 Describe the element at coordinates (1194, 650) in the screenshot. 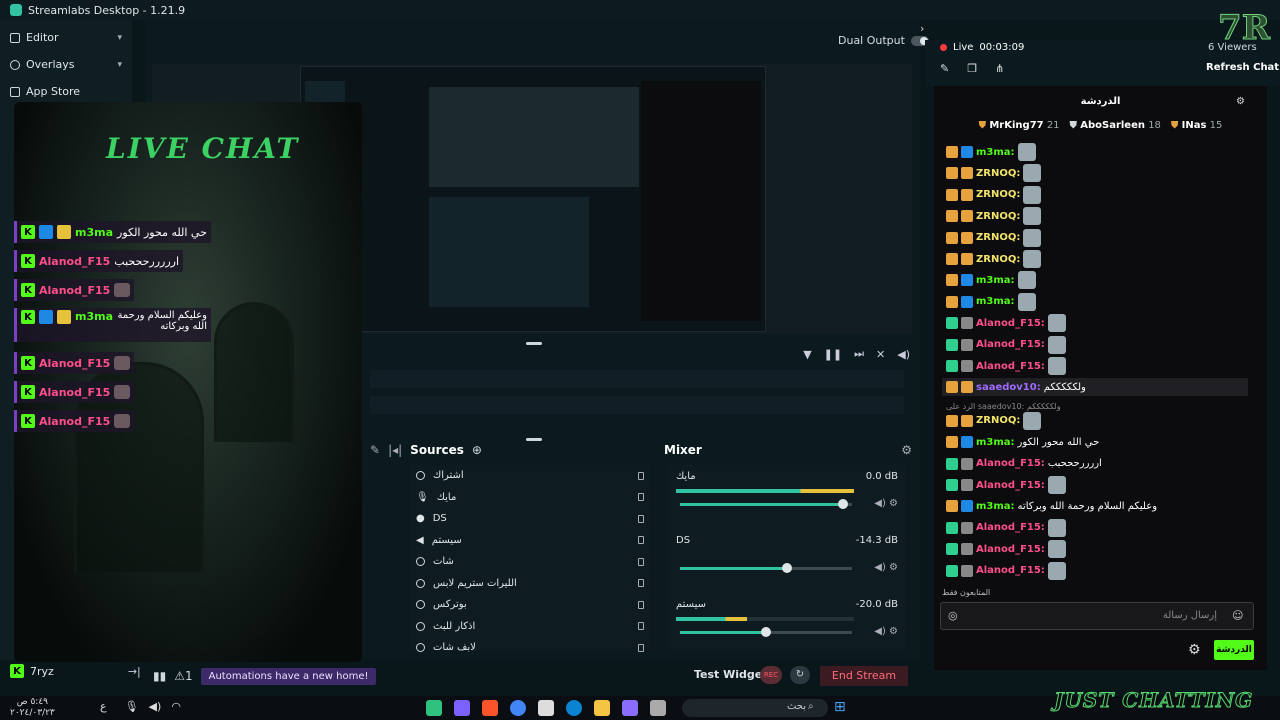

I see `chat-settings-gear-icon: ⚙` at that location.